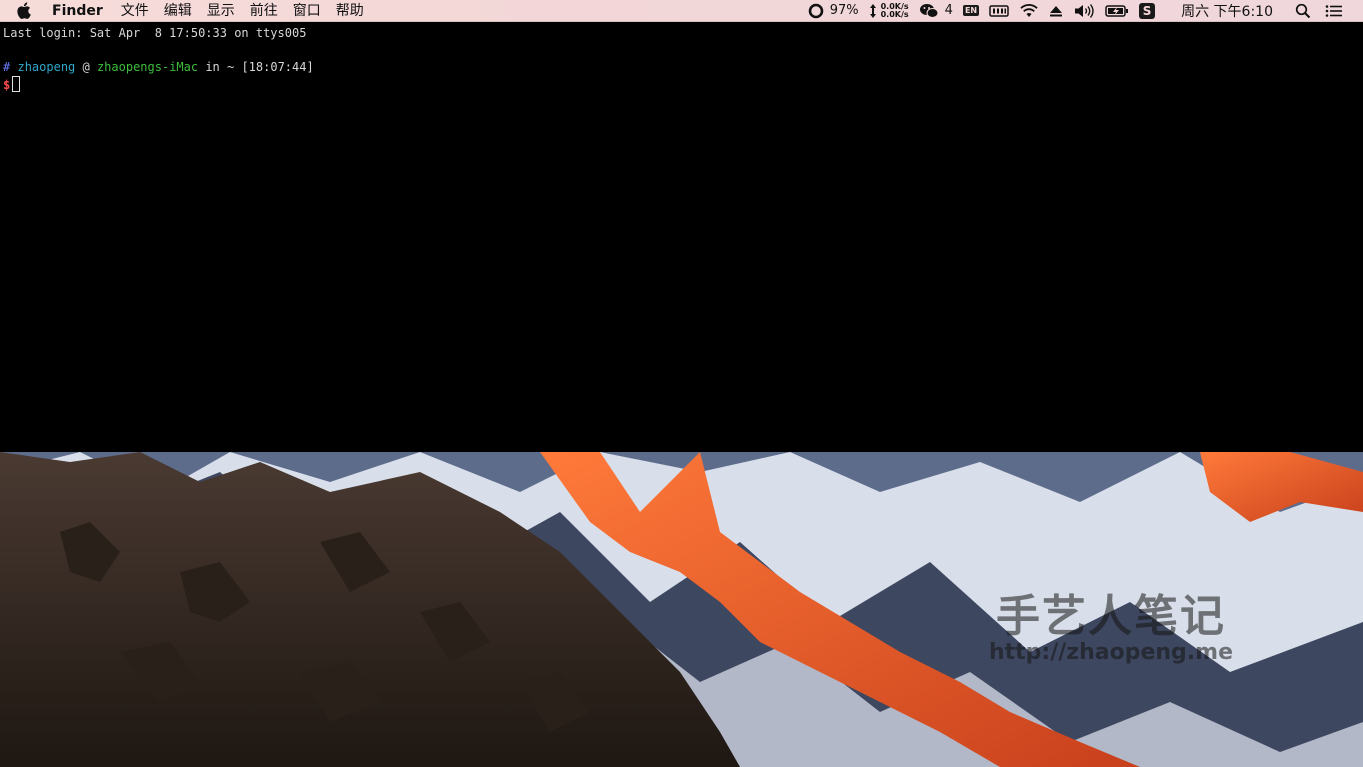 The image size is (1363, 767). Describe the element at coordinates (894, 14) in the screenshot. I see `net-down-text: 0.0K/s` at that location.